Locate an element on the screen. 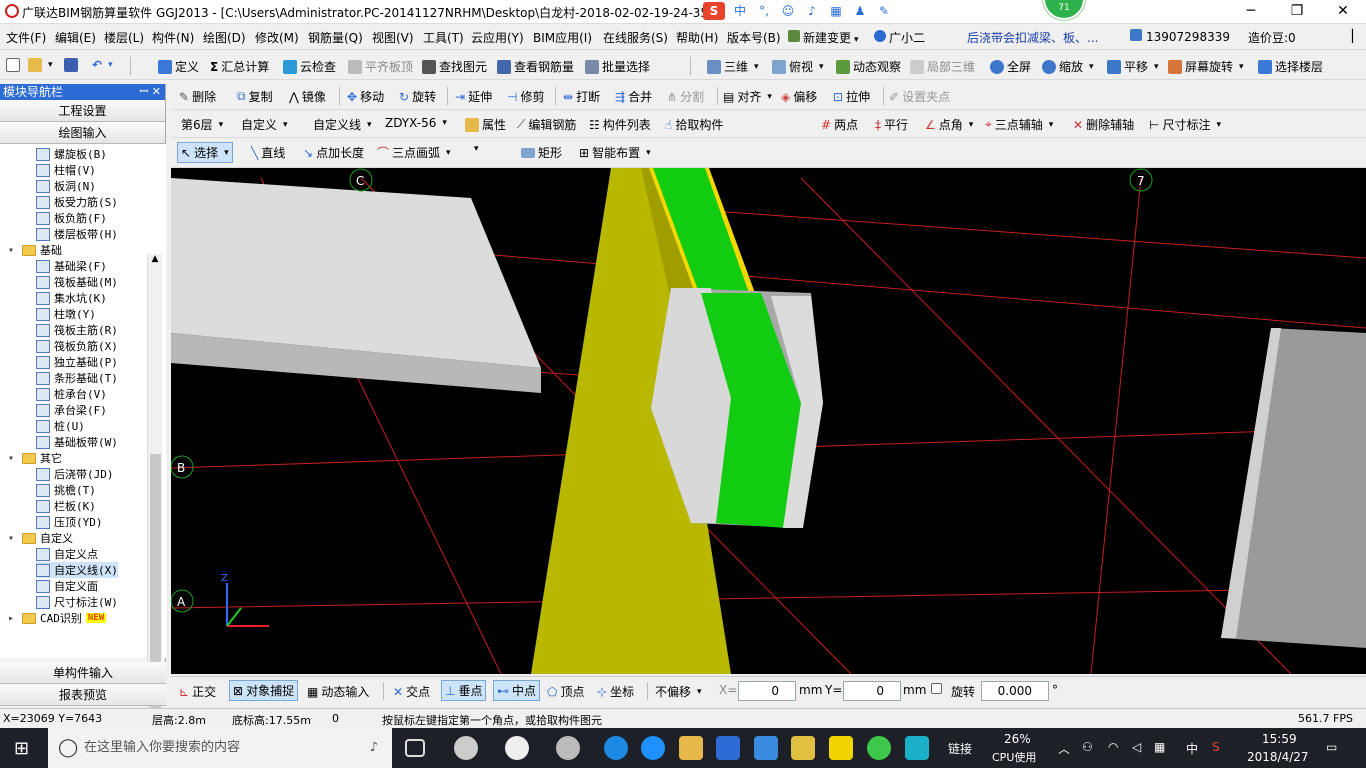 This screenshot has width=1366, height=768. subtype-select: 自定义线 is located at coordinates (347, 124).